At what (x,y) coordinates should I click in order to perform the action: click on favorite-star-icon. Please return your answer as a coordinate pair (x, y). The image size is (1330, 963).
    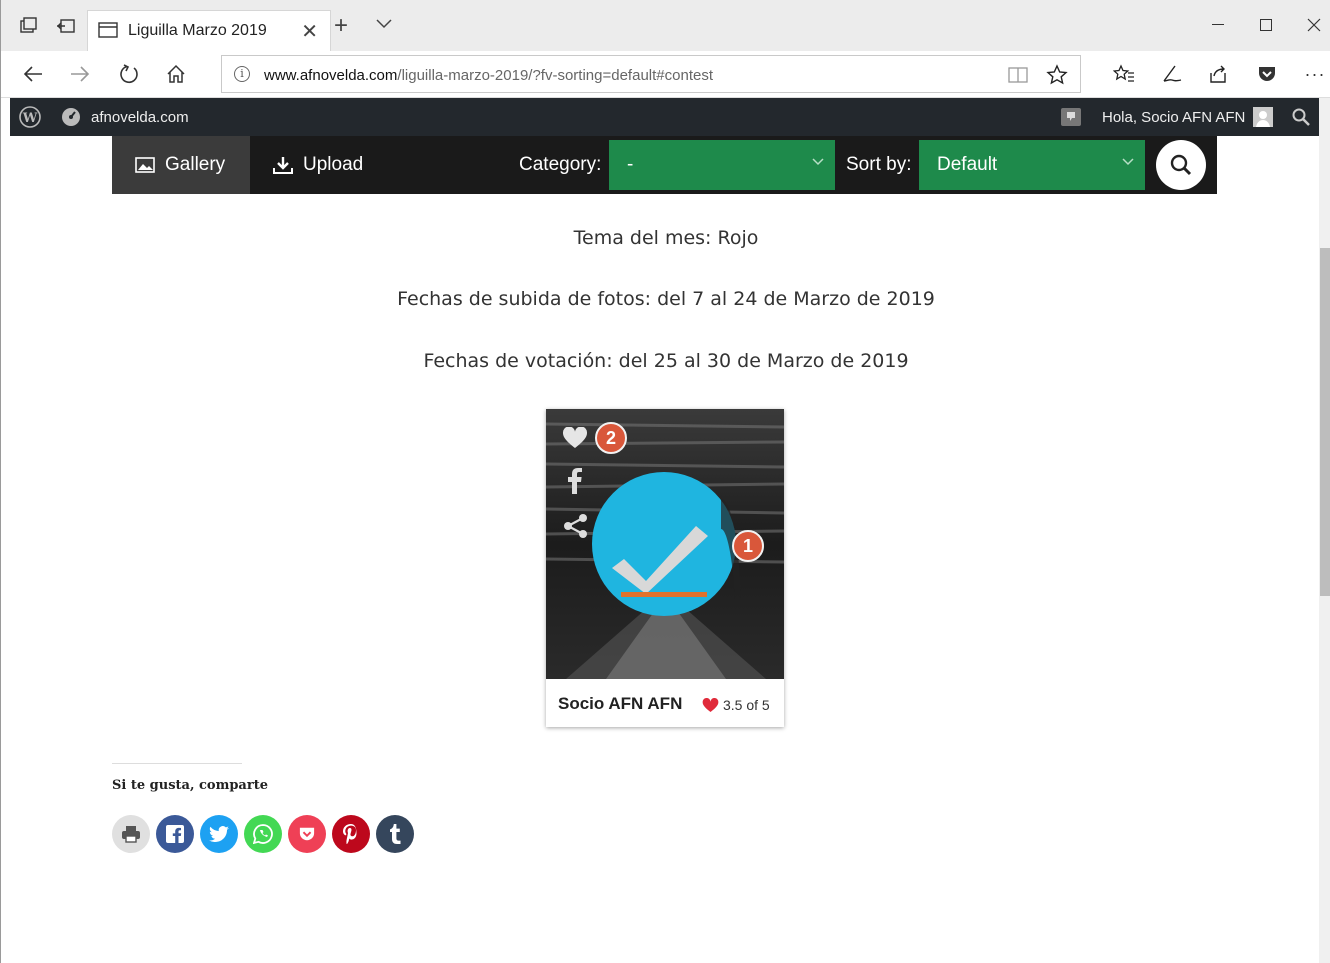
    Looking at the image, I should click on (1057, 77).